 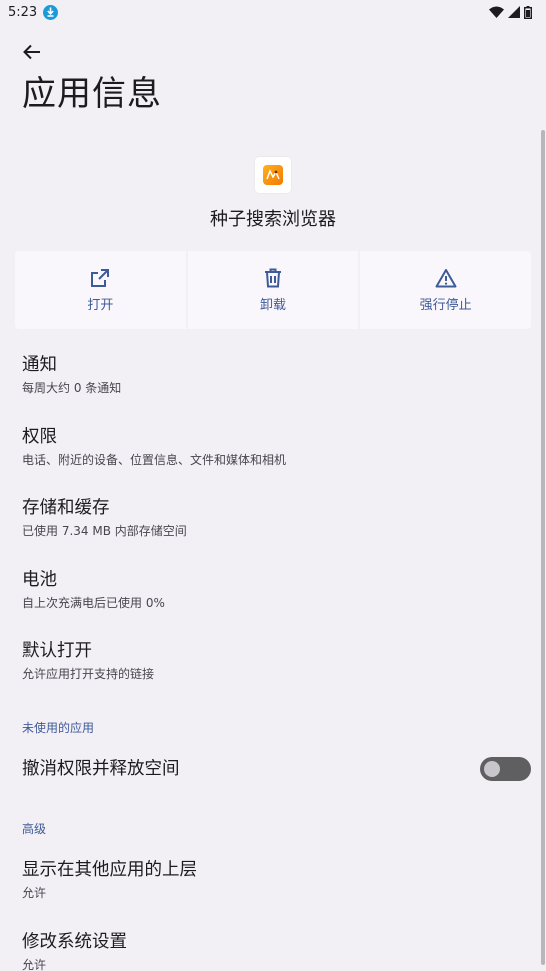 I want to click on open-button: 打开, so click(x=100, y=290).